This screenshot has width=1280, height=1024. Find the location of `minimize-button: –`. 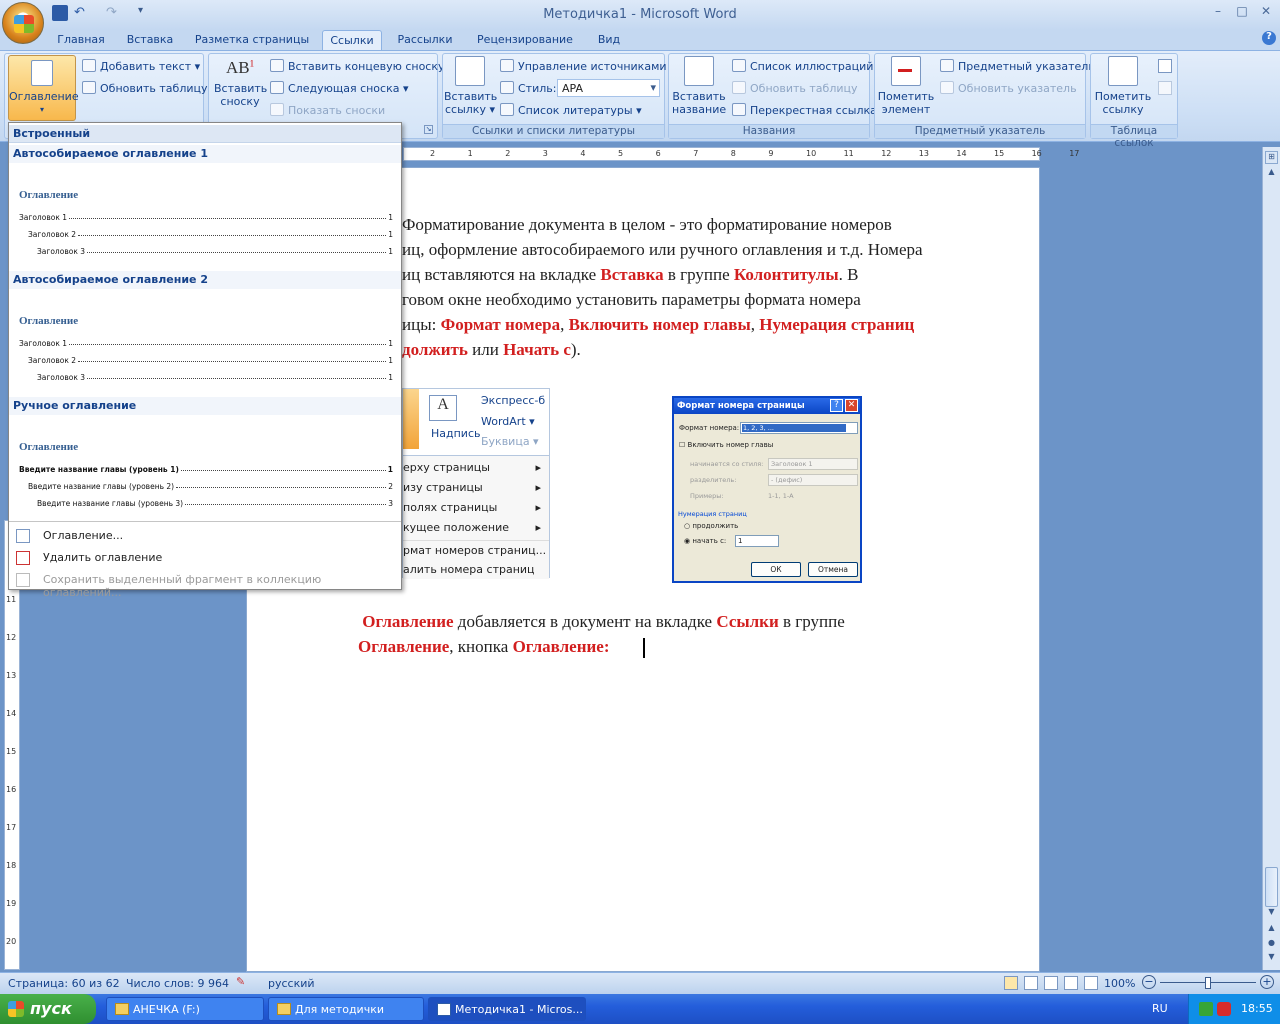

minimize-button: – is located at coordinates (1218, 13).